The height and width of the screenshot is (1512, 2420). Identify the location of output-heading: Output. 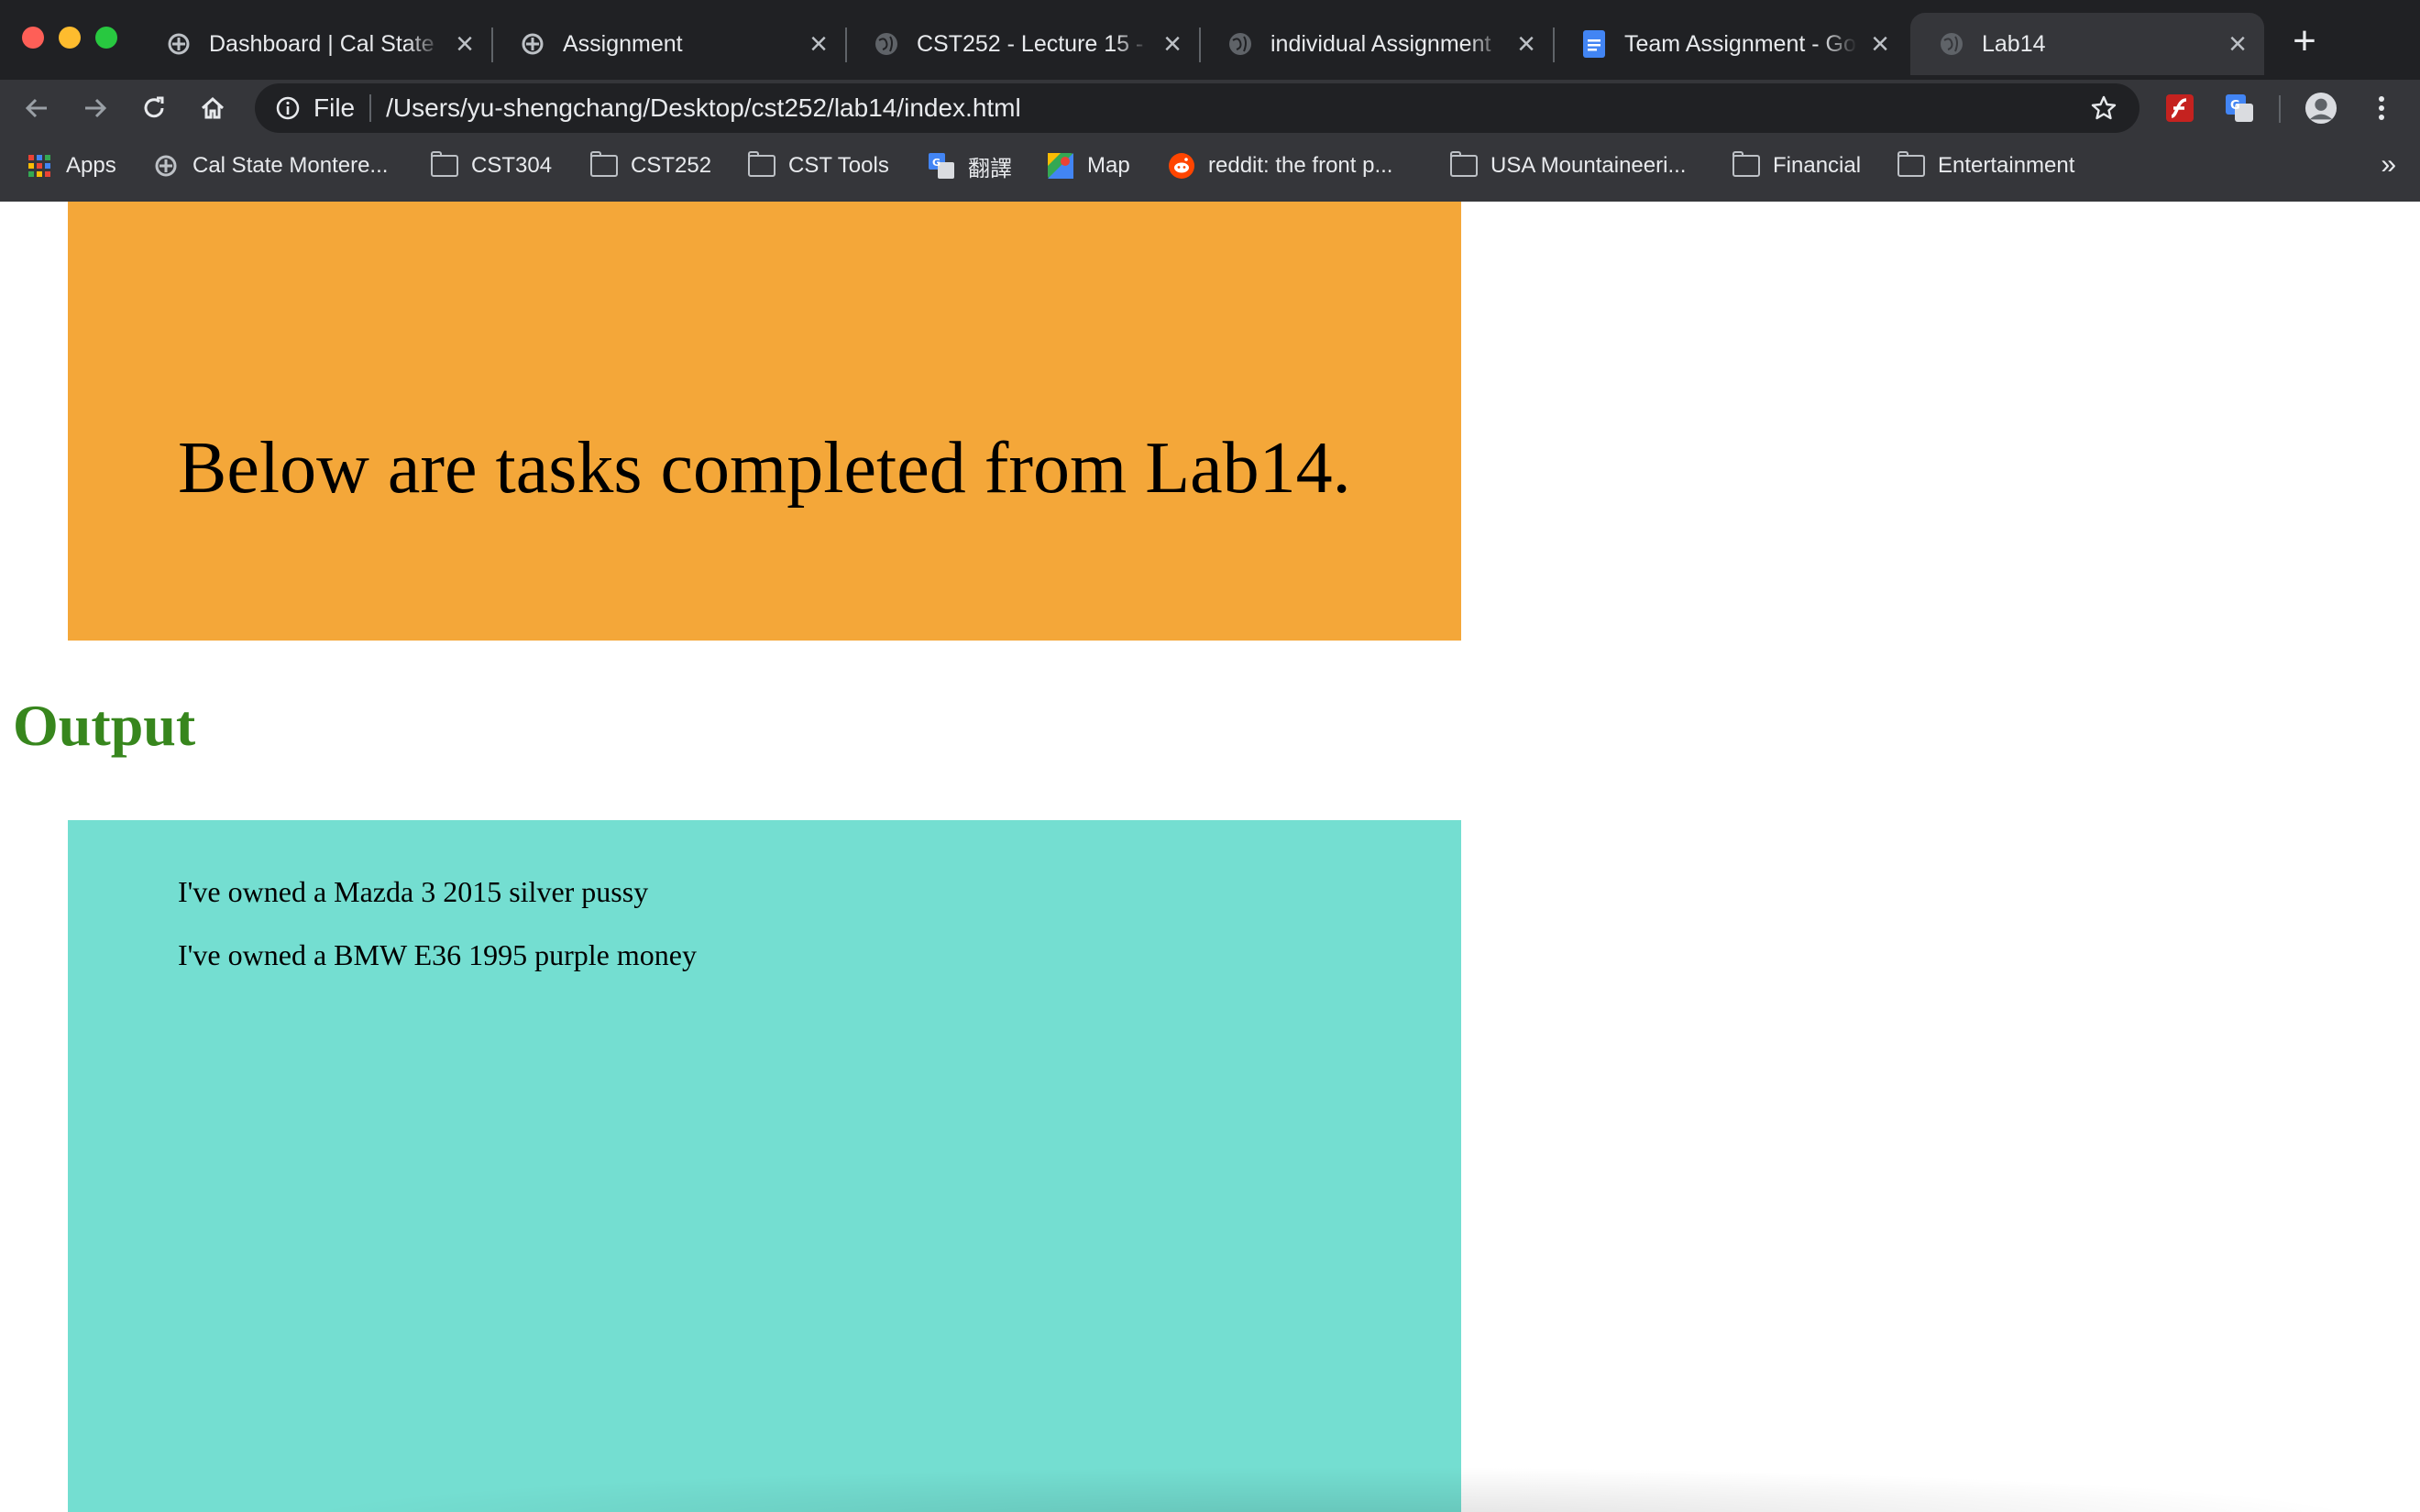
(104, 725).